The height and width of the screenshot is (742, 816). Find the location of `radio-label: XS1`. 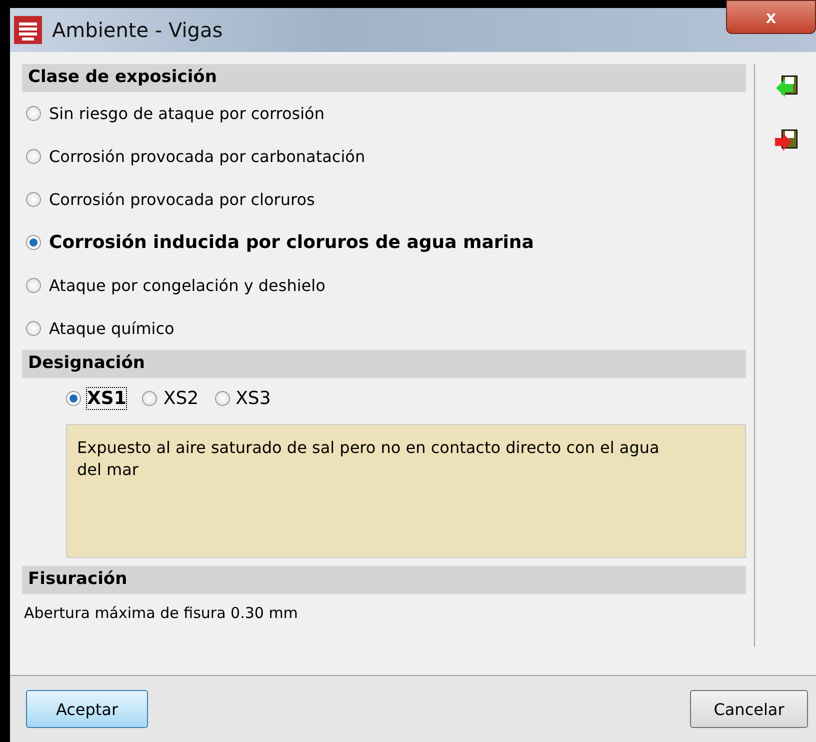

radio-label: XS1 is located at coordinates (106, 398).